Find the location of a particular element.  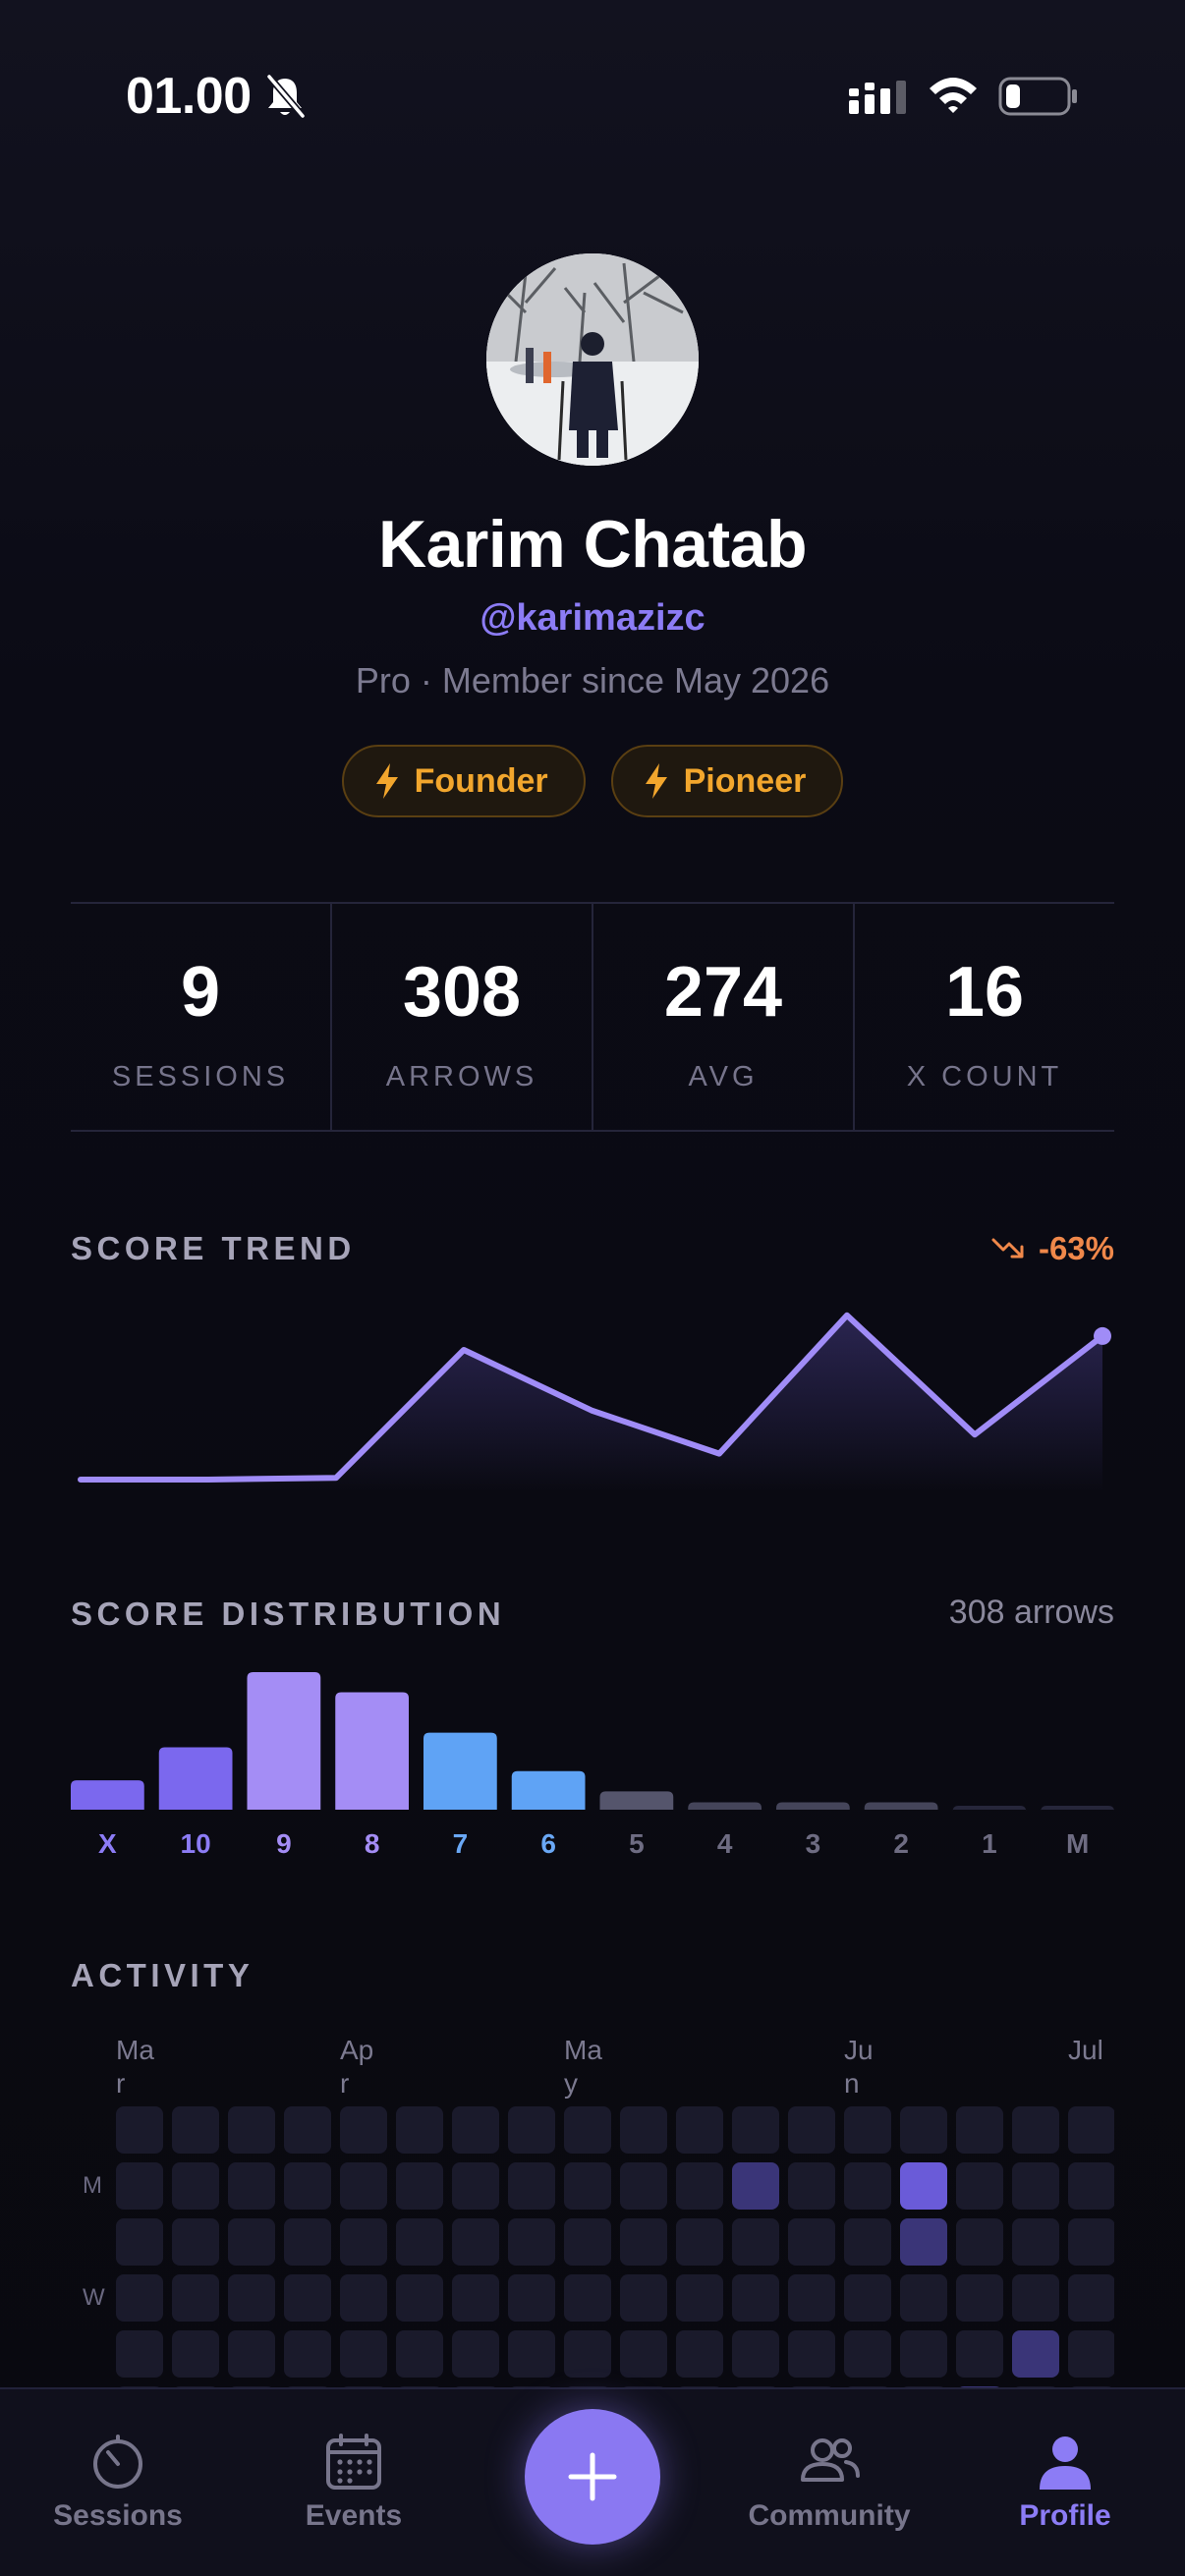

trend-down-icon is located at coordinates (1008, 1248).